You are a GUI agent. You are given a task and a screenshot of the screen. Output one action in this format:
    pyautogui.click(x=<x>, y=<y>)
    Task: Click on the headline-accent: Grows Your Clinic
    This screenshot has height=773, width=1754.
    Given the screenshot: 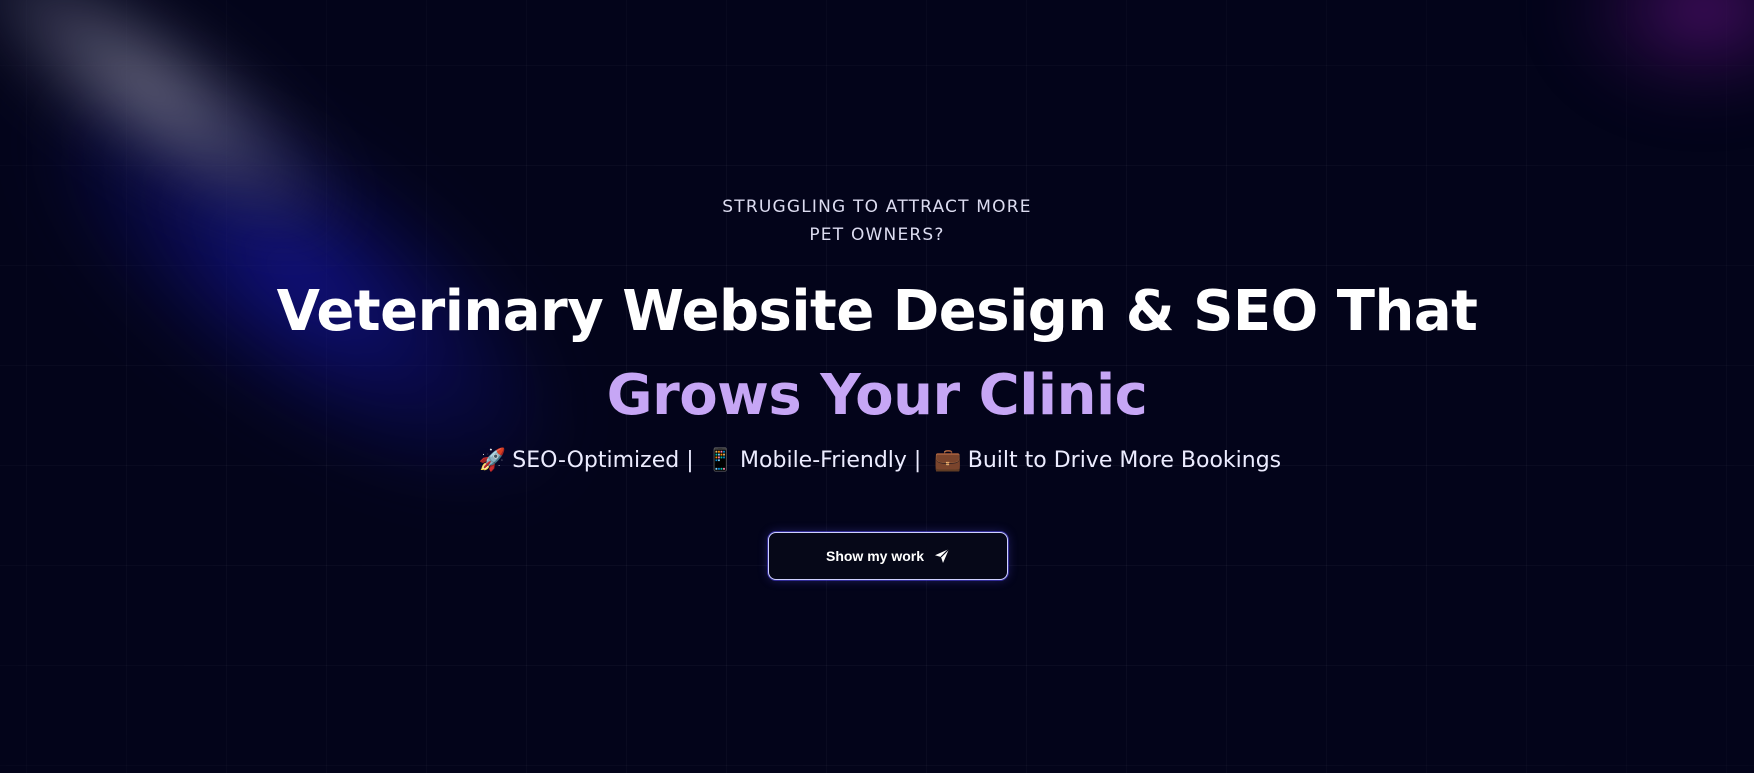 What is the action you would take?
    pyautogui.click(x=877, y=395)
    